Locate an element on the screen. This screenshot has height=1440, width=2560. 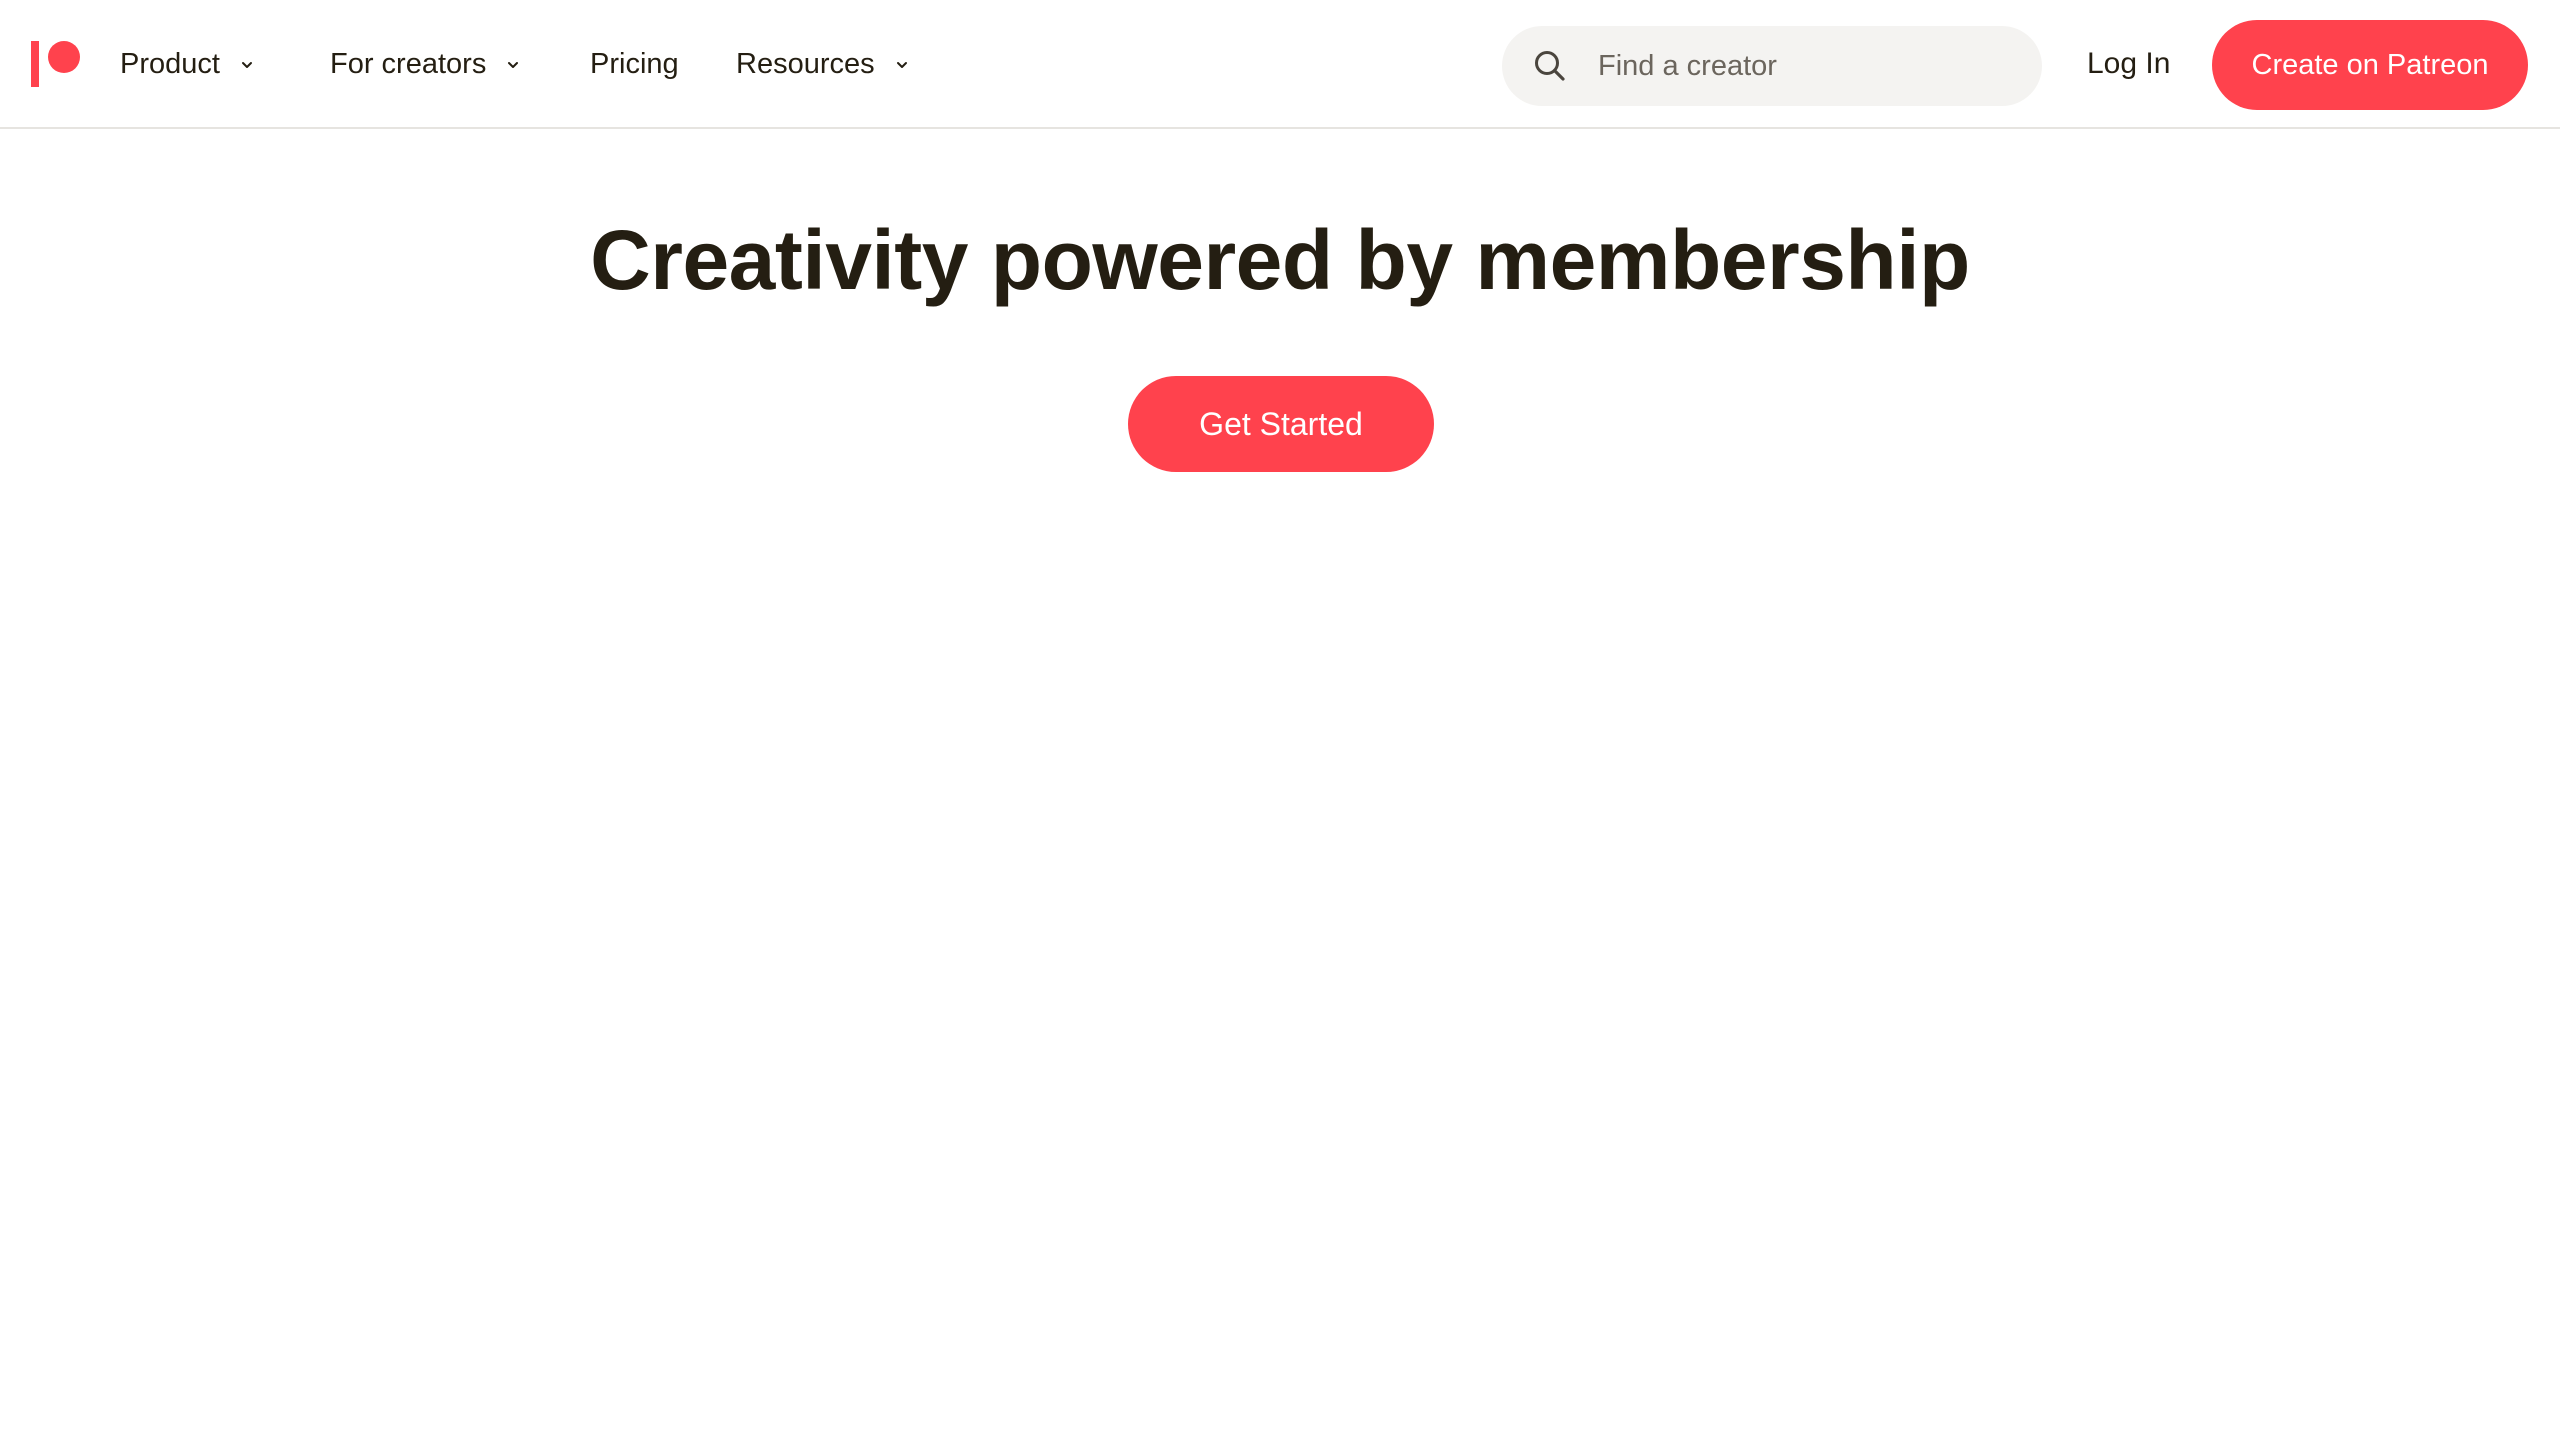
creator-search is located at coordinates (1772, 66).